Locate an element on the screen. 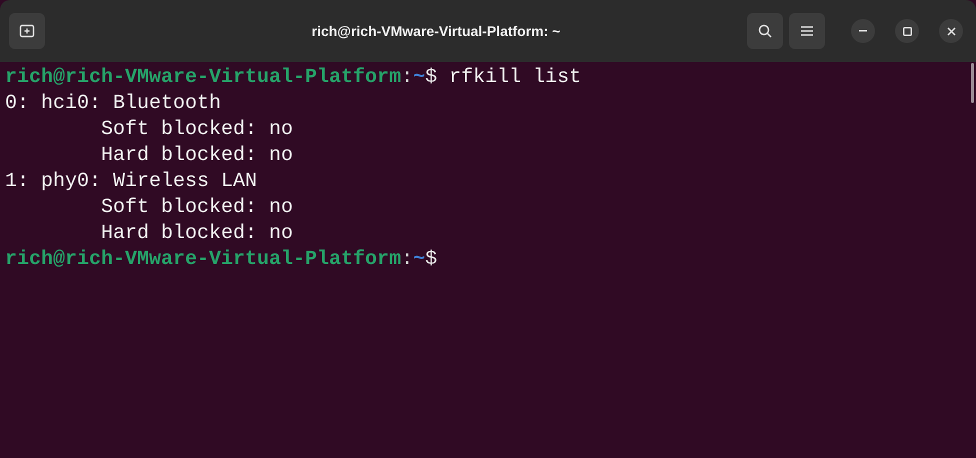 Image resolution: width=976 pixels, height=458 pixels. output-line: 1: phy0: Wireless LAN is located at coordinates (131, 182).